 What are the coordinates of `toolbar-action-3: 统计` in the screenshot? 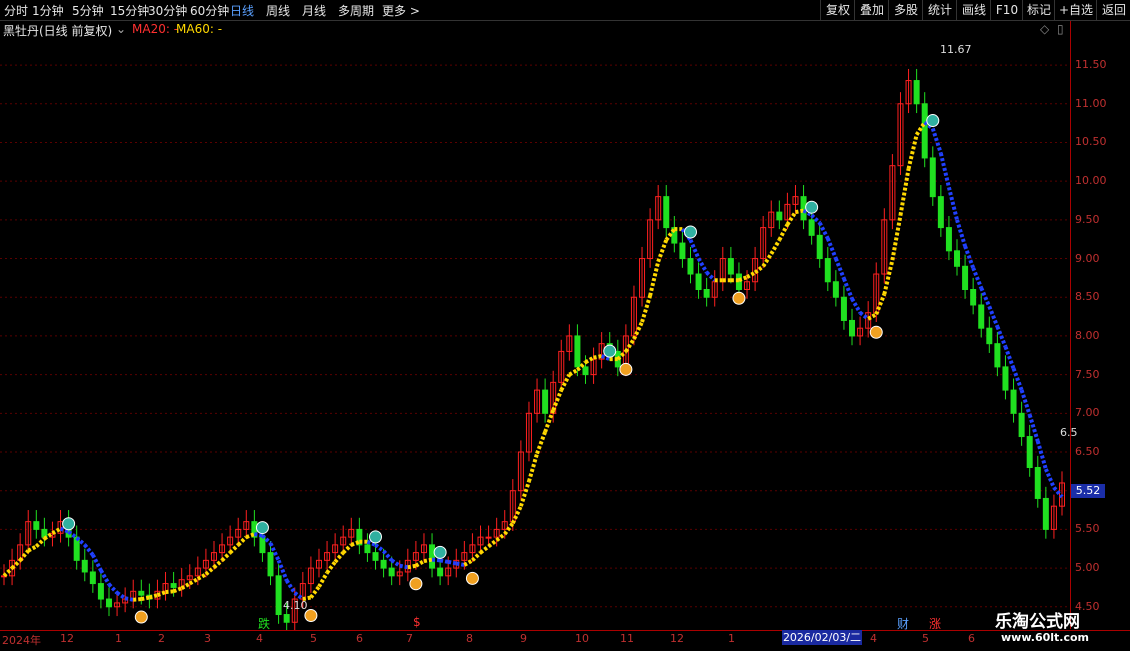 It's located at (939, 10).